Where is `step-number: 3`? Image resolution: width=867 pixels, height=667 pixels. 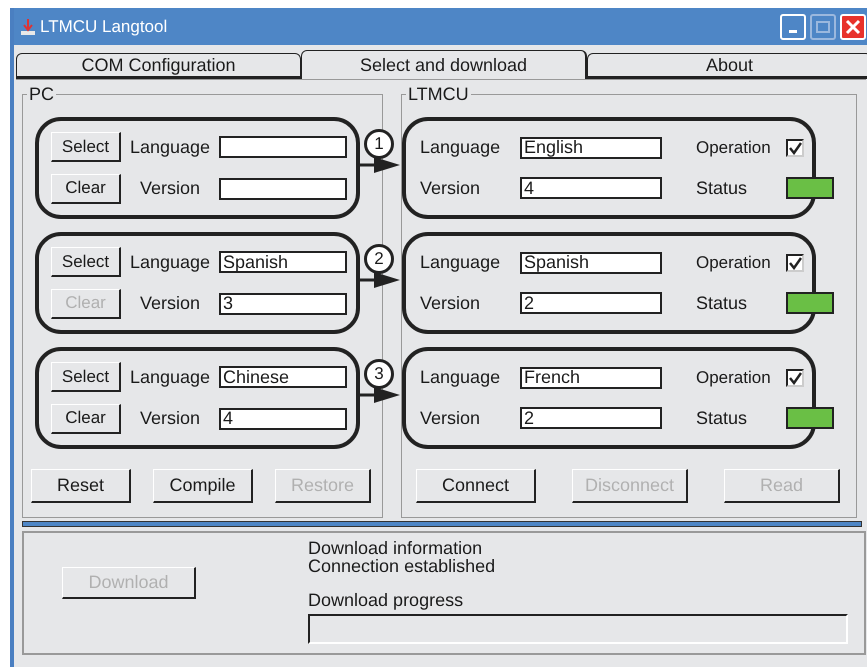 step-number: 3 is located at coordinates (379, 374).